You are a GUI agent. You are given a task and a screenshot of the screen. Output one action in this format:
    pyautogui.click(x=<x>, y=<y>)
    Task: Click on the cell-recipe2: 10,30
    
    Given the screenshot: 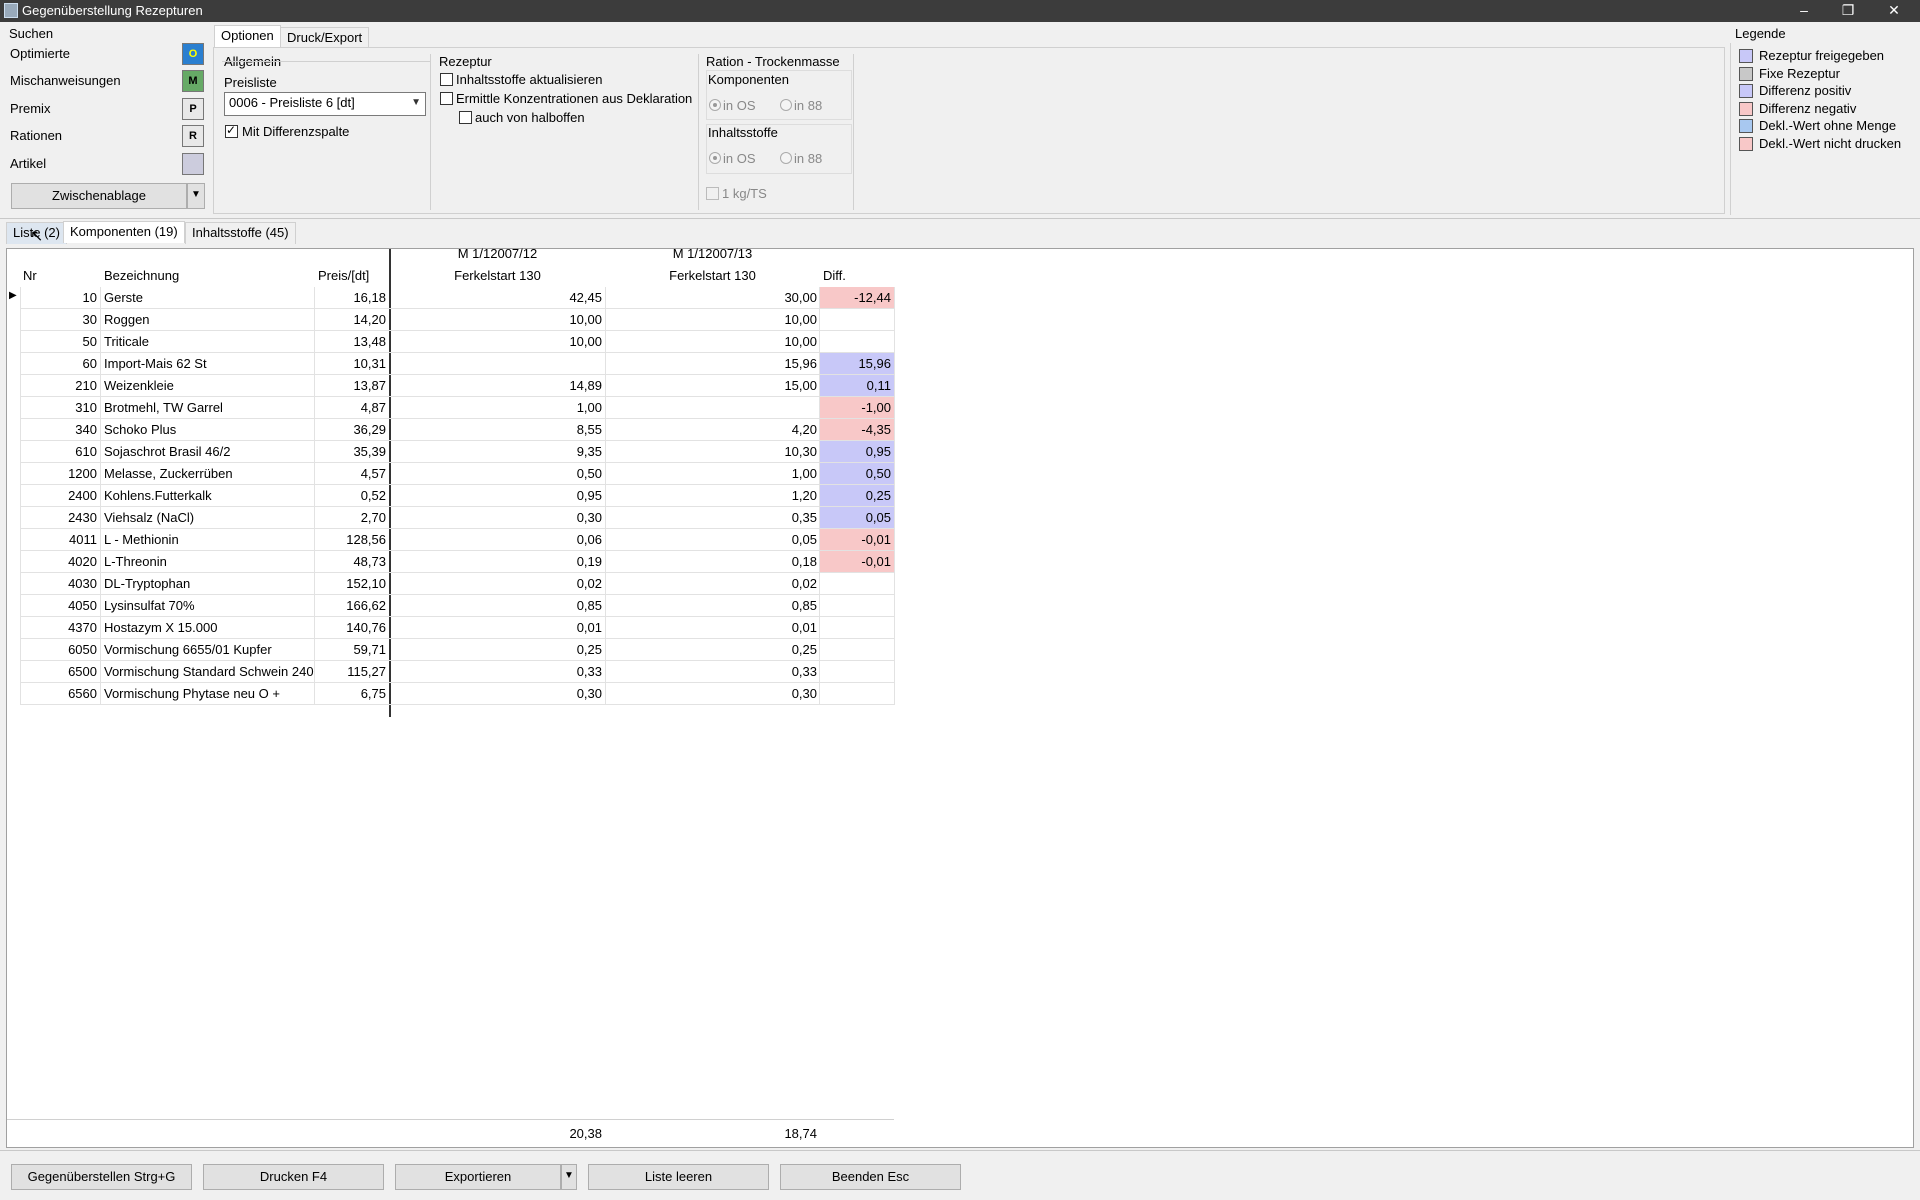 What is the action you would take?
    pyautogui.click(x=713, y=452)
    